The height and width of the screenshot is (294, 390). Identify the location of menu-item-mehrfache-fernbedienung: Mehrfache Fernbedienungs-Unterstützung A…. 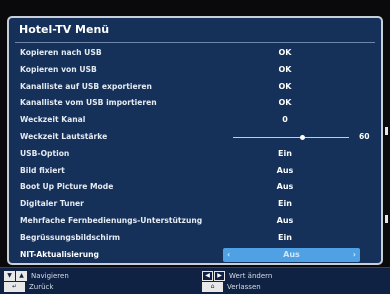
(195, 221).